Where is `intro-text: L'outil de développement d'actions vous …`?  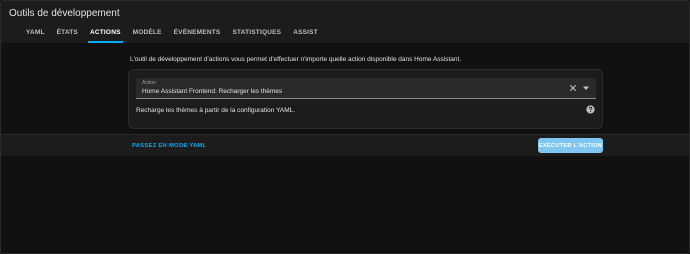
intro-text: L'outil de développement d'actions vous … is located at coordinates (296, 59).